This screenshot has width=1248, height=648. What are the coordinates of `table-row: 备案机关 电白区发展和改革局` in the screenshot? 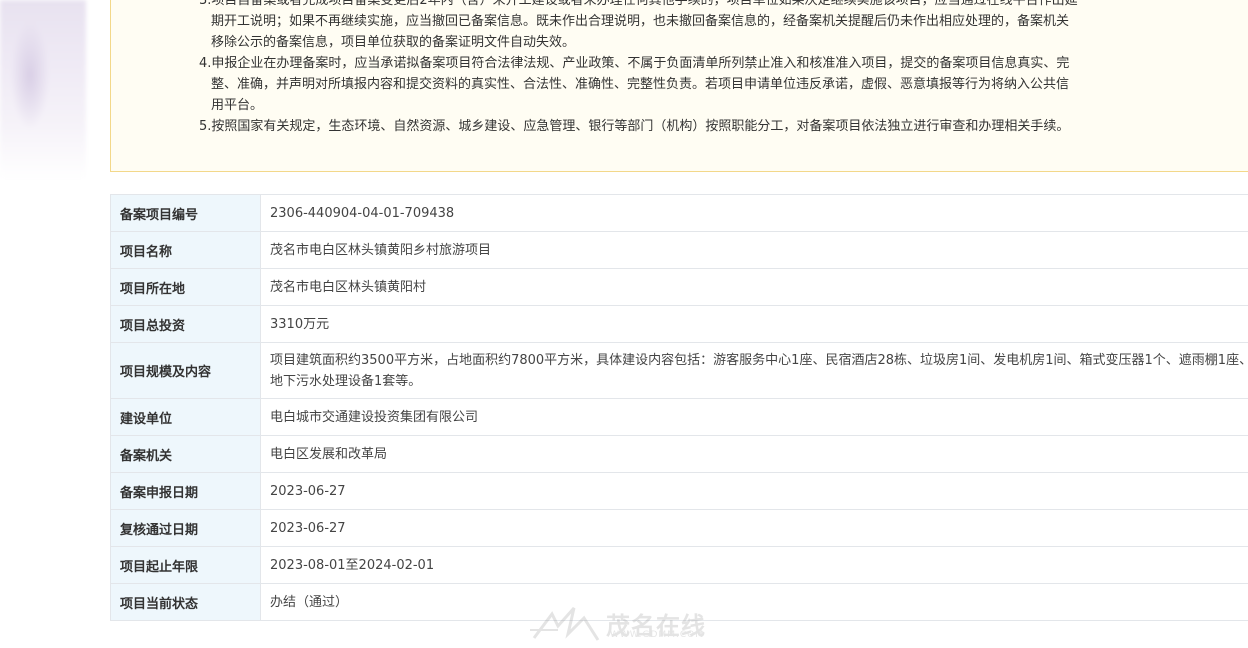 It's located at (679, 454).